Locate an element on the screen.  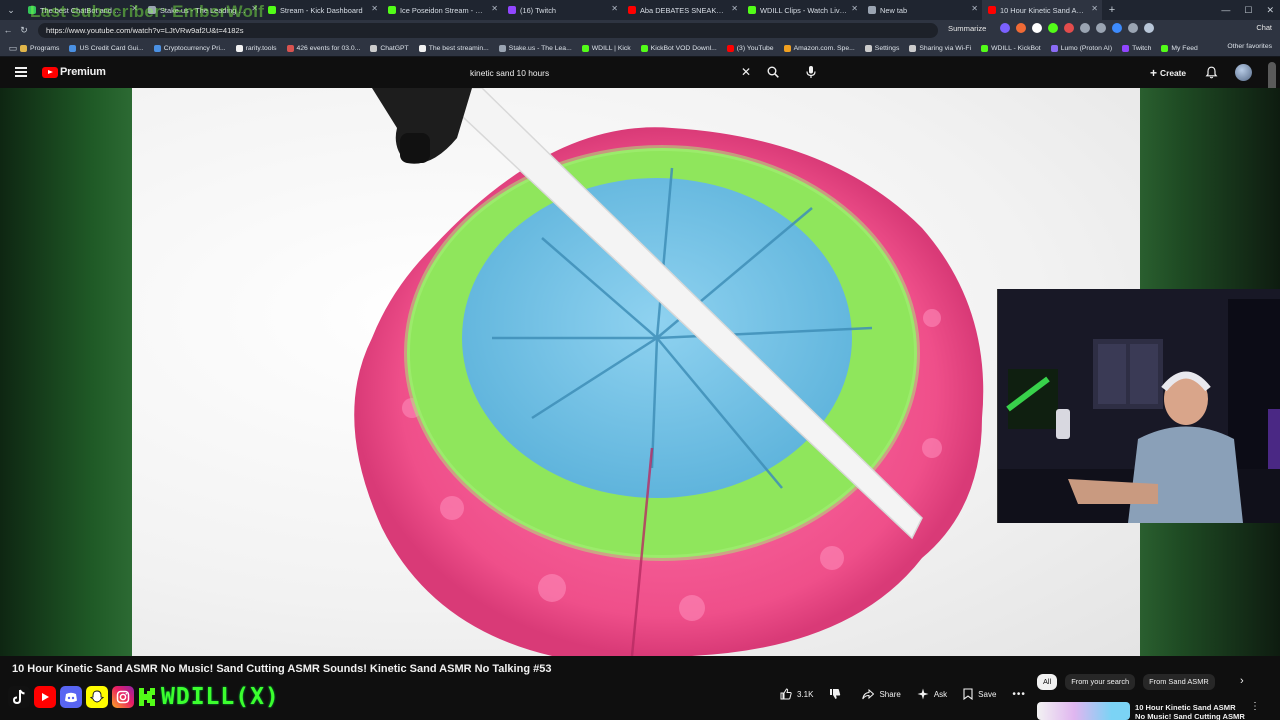
other-favorites: Other favorites is located at coordinates (1249, 46).